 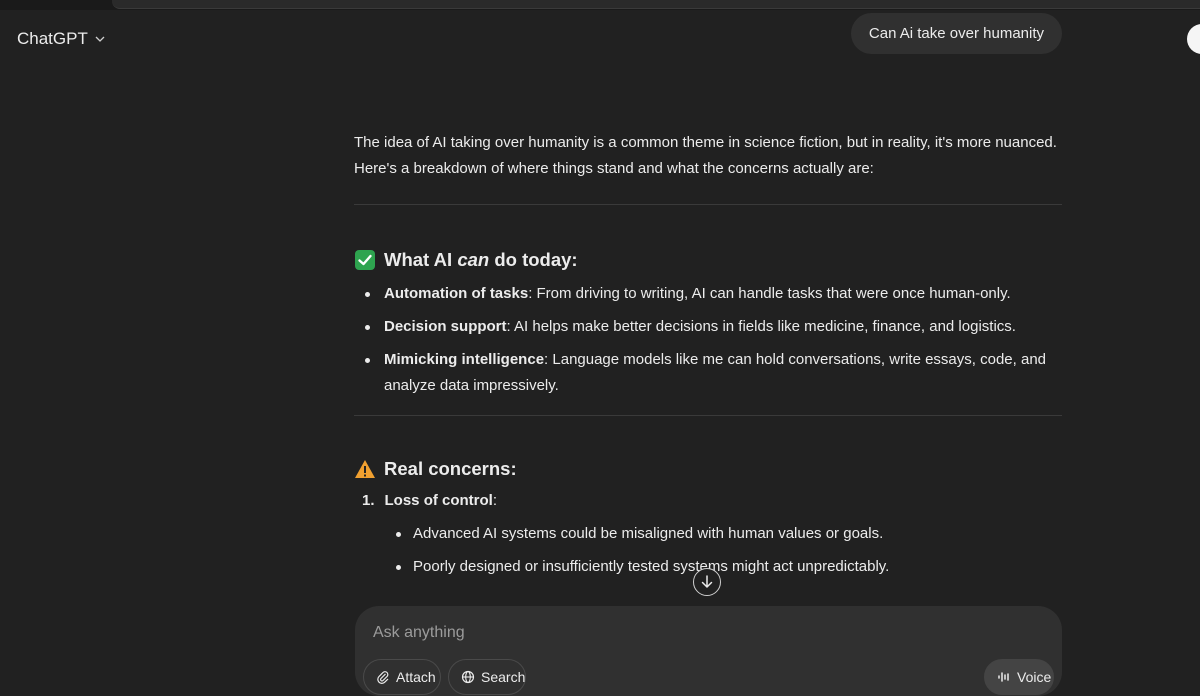 I want to click on warning-icon, so click(x=365, y=469).